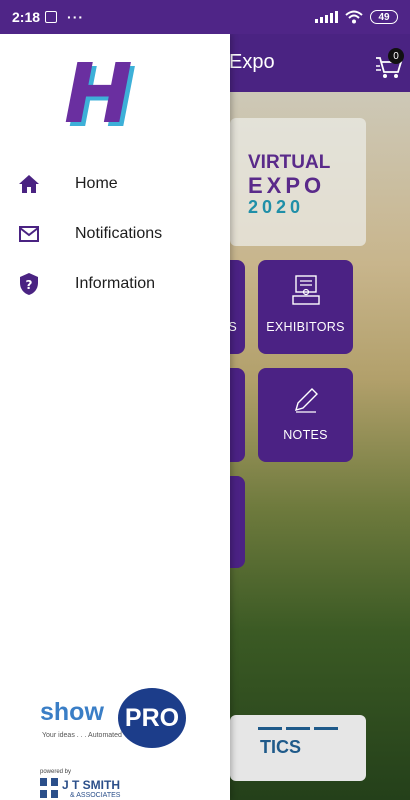 This screenshot has height=800, width=410. I want to click on tile-notes-label: NOTES, so click(305, 435).